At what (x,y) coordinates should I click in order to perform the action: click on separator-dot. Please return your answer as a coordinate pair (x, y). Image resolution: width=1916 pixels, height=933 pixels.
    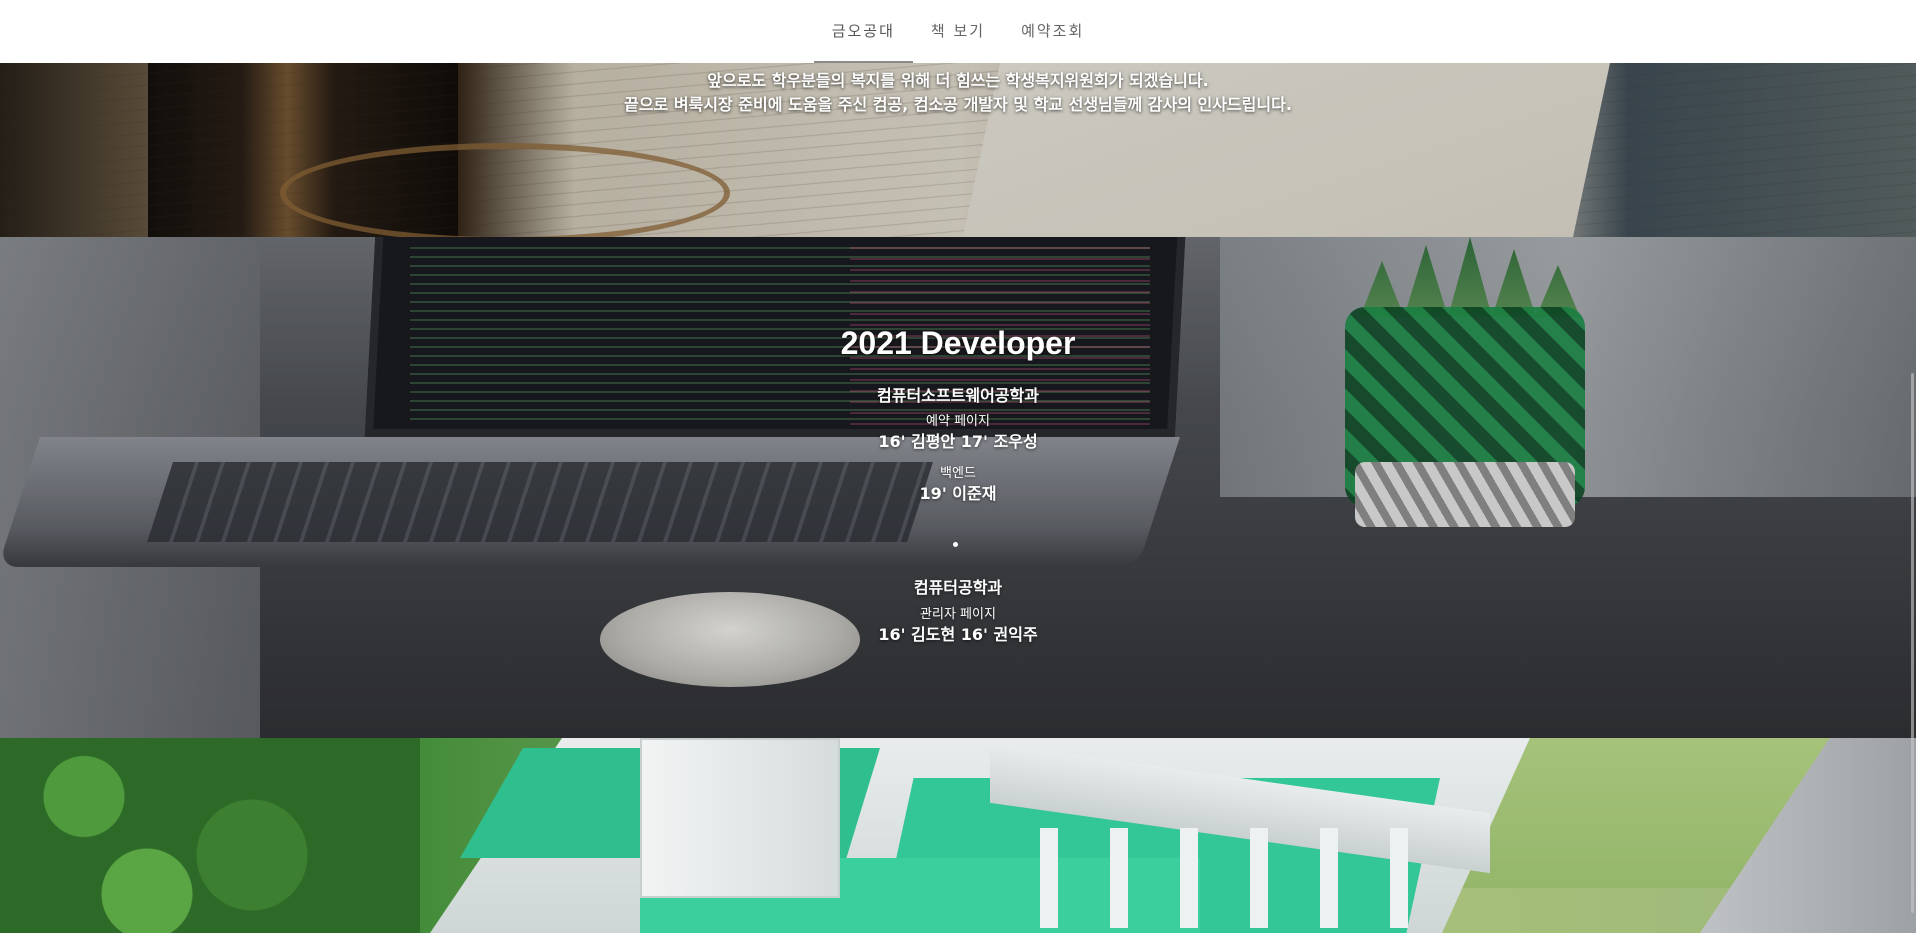
    Looking at the image, I should click on (955, 544).